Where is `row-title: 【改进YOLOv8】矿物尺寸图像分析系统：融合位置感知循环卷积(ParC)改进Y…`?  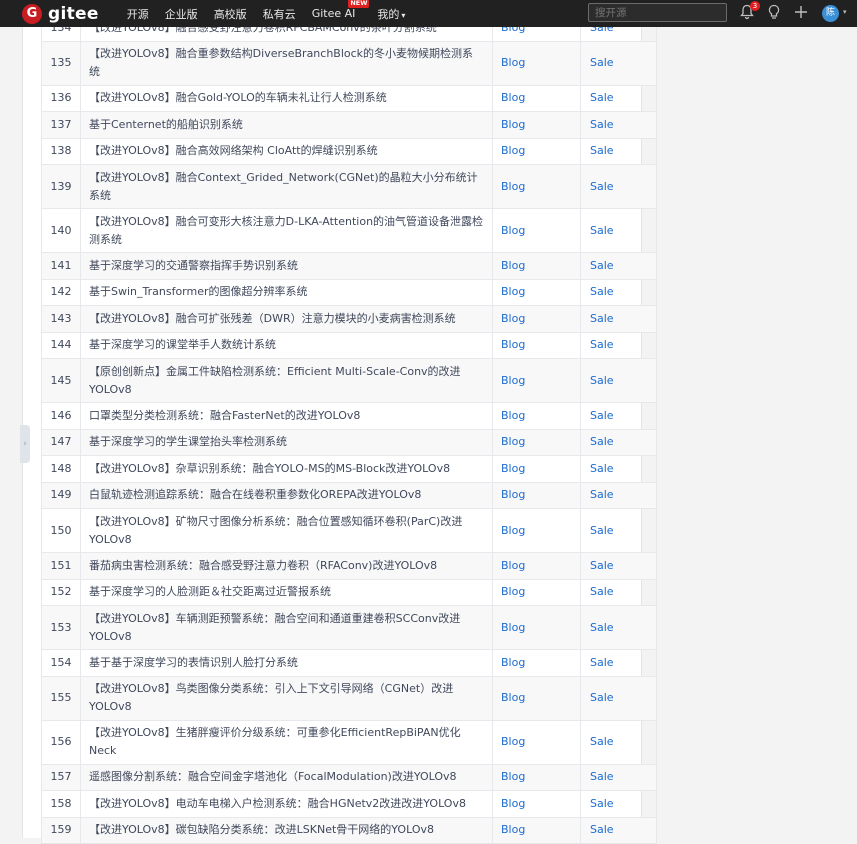 row-title: 【改进YOLOv8】矿物尺寸图像分析系统：融合位置感知循环卷积(ParC)改进Y… is located at coordinates (286, 530).